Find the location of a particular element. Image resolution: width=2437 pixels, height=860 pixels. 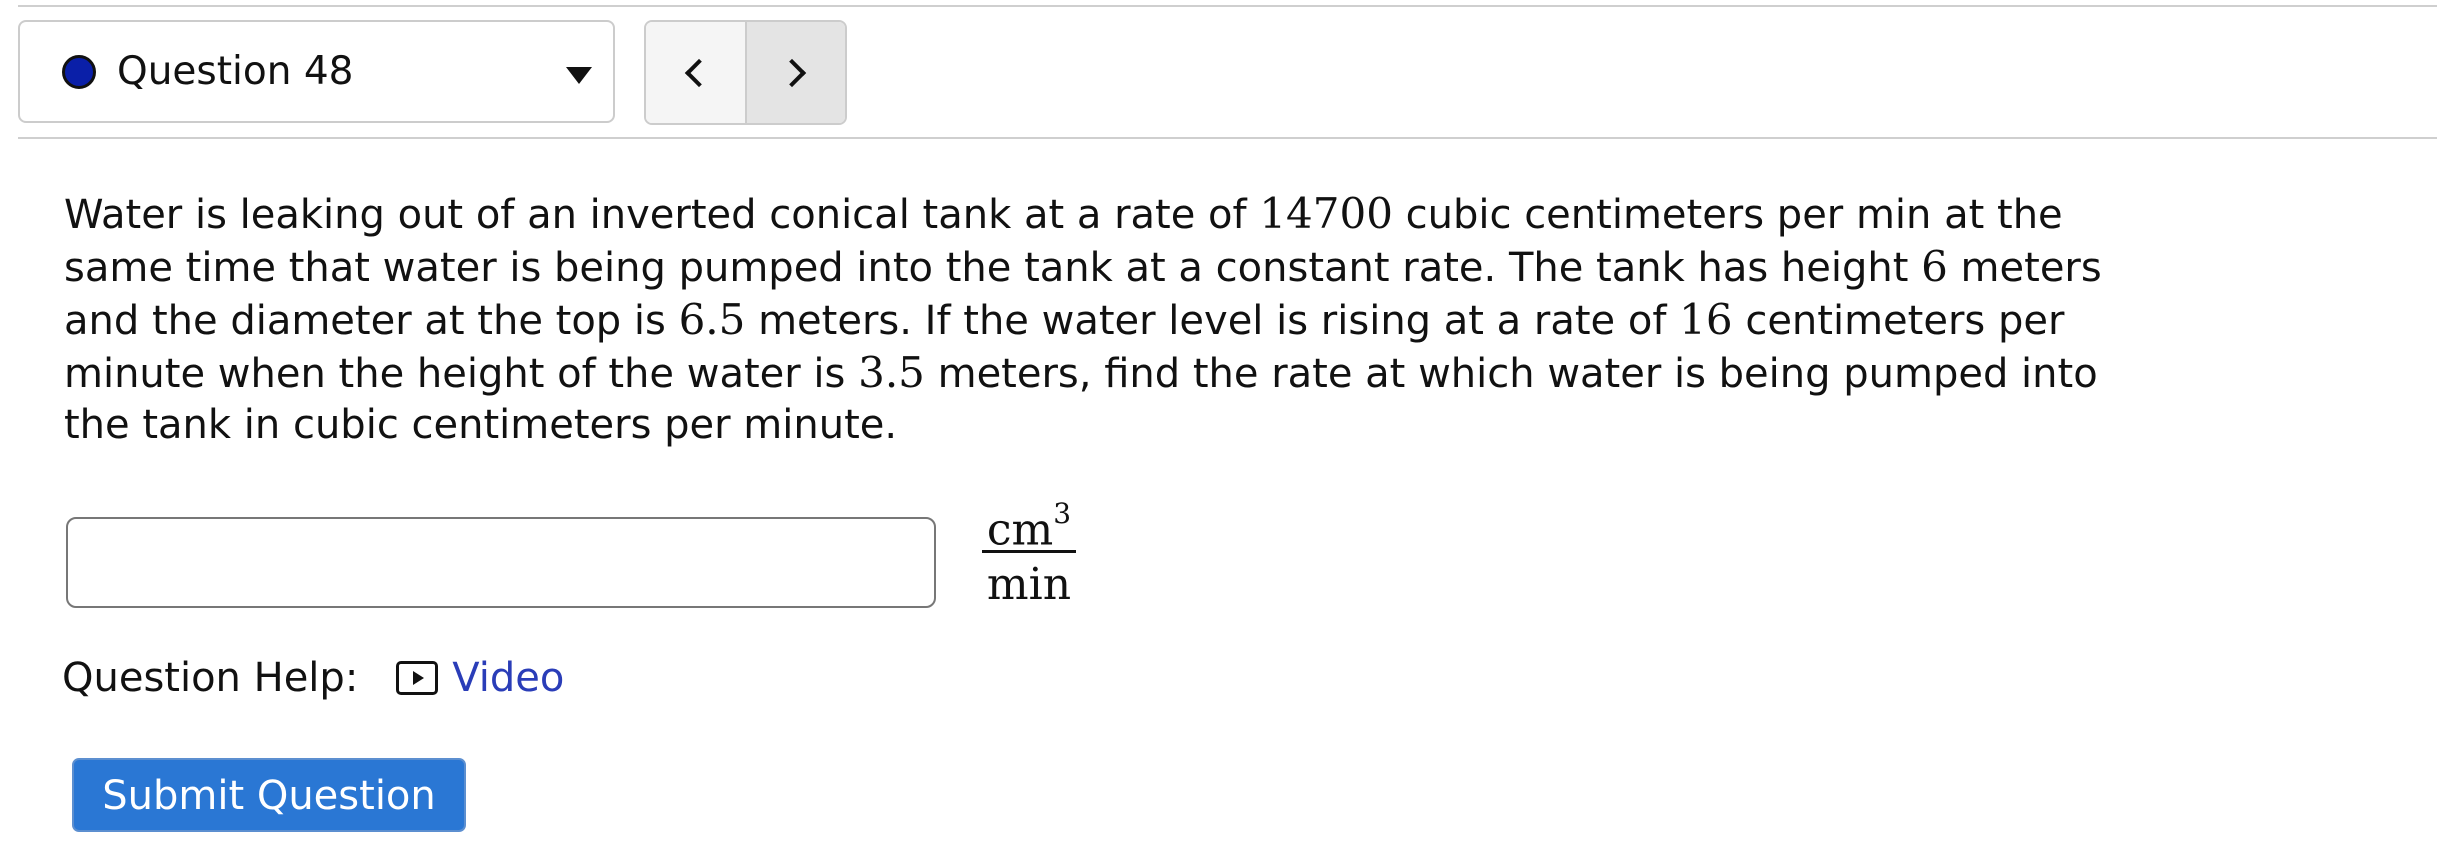

top-border is located at coordinates (1227, 6).